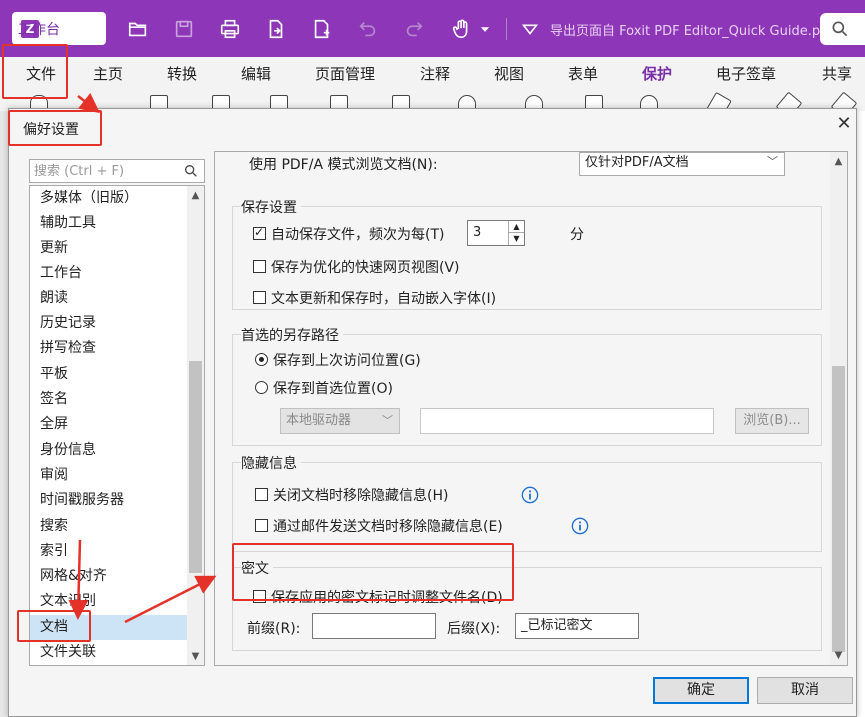 The height and width of the screenshot is (717, 865). I want to click on menu-home: 主页, so click(108, 73).